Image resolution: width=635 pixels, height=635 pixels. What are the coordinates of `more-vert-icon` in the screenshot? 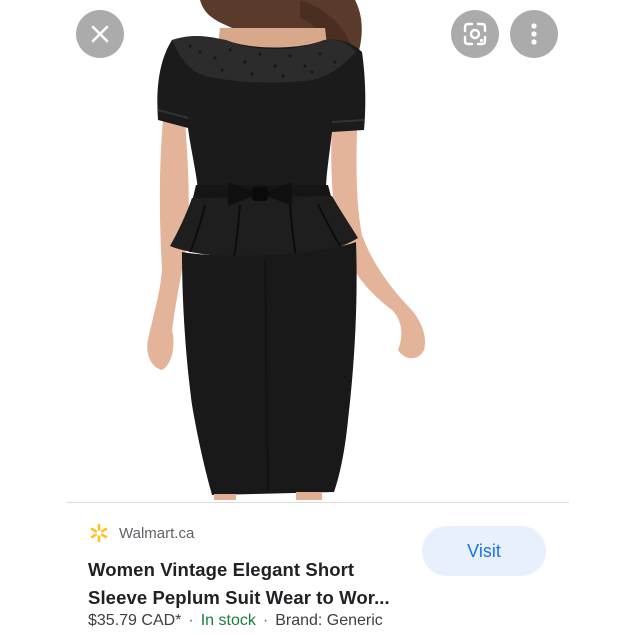 It's located at (534, 34).